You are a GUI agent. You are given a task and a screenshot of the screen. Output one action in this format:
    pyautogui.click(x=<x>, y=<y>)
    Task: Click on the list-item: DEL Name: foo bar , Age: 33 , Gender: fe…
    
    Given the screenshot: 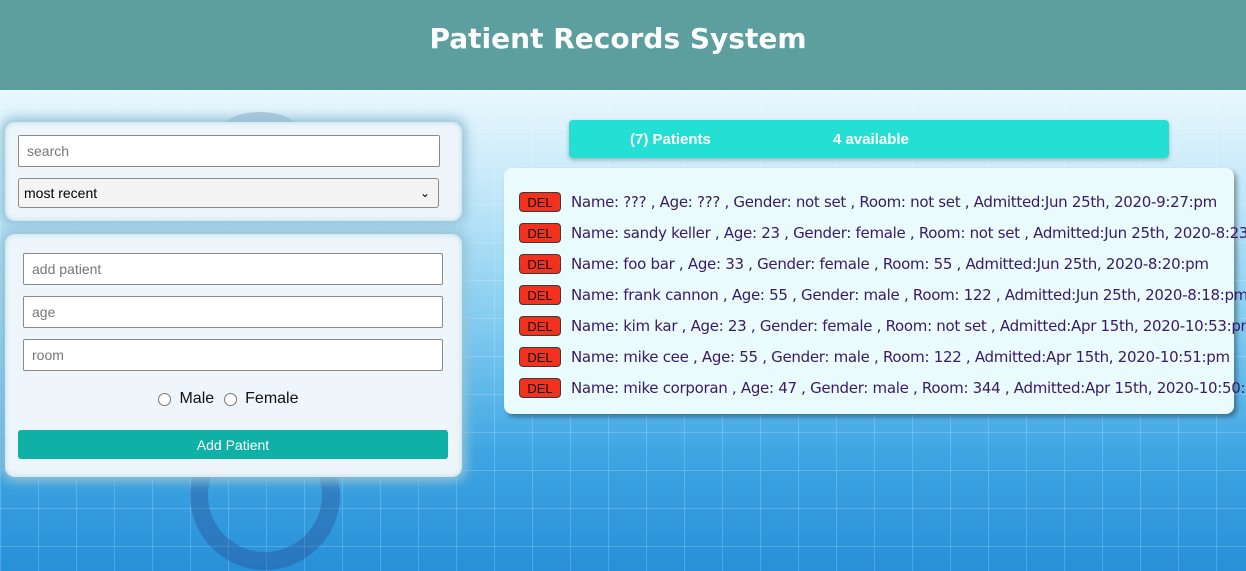 What is the action you would take?
    pyautogui.click(x=864, y=264)
    